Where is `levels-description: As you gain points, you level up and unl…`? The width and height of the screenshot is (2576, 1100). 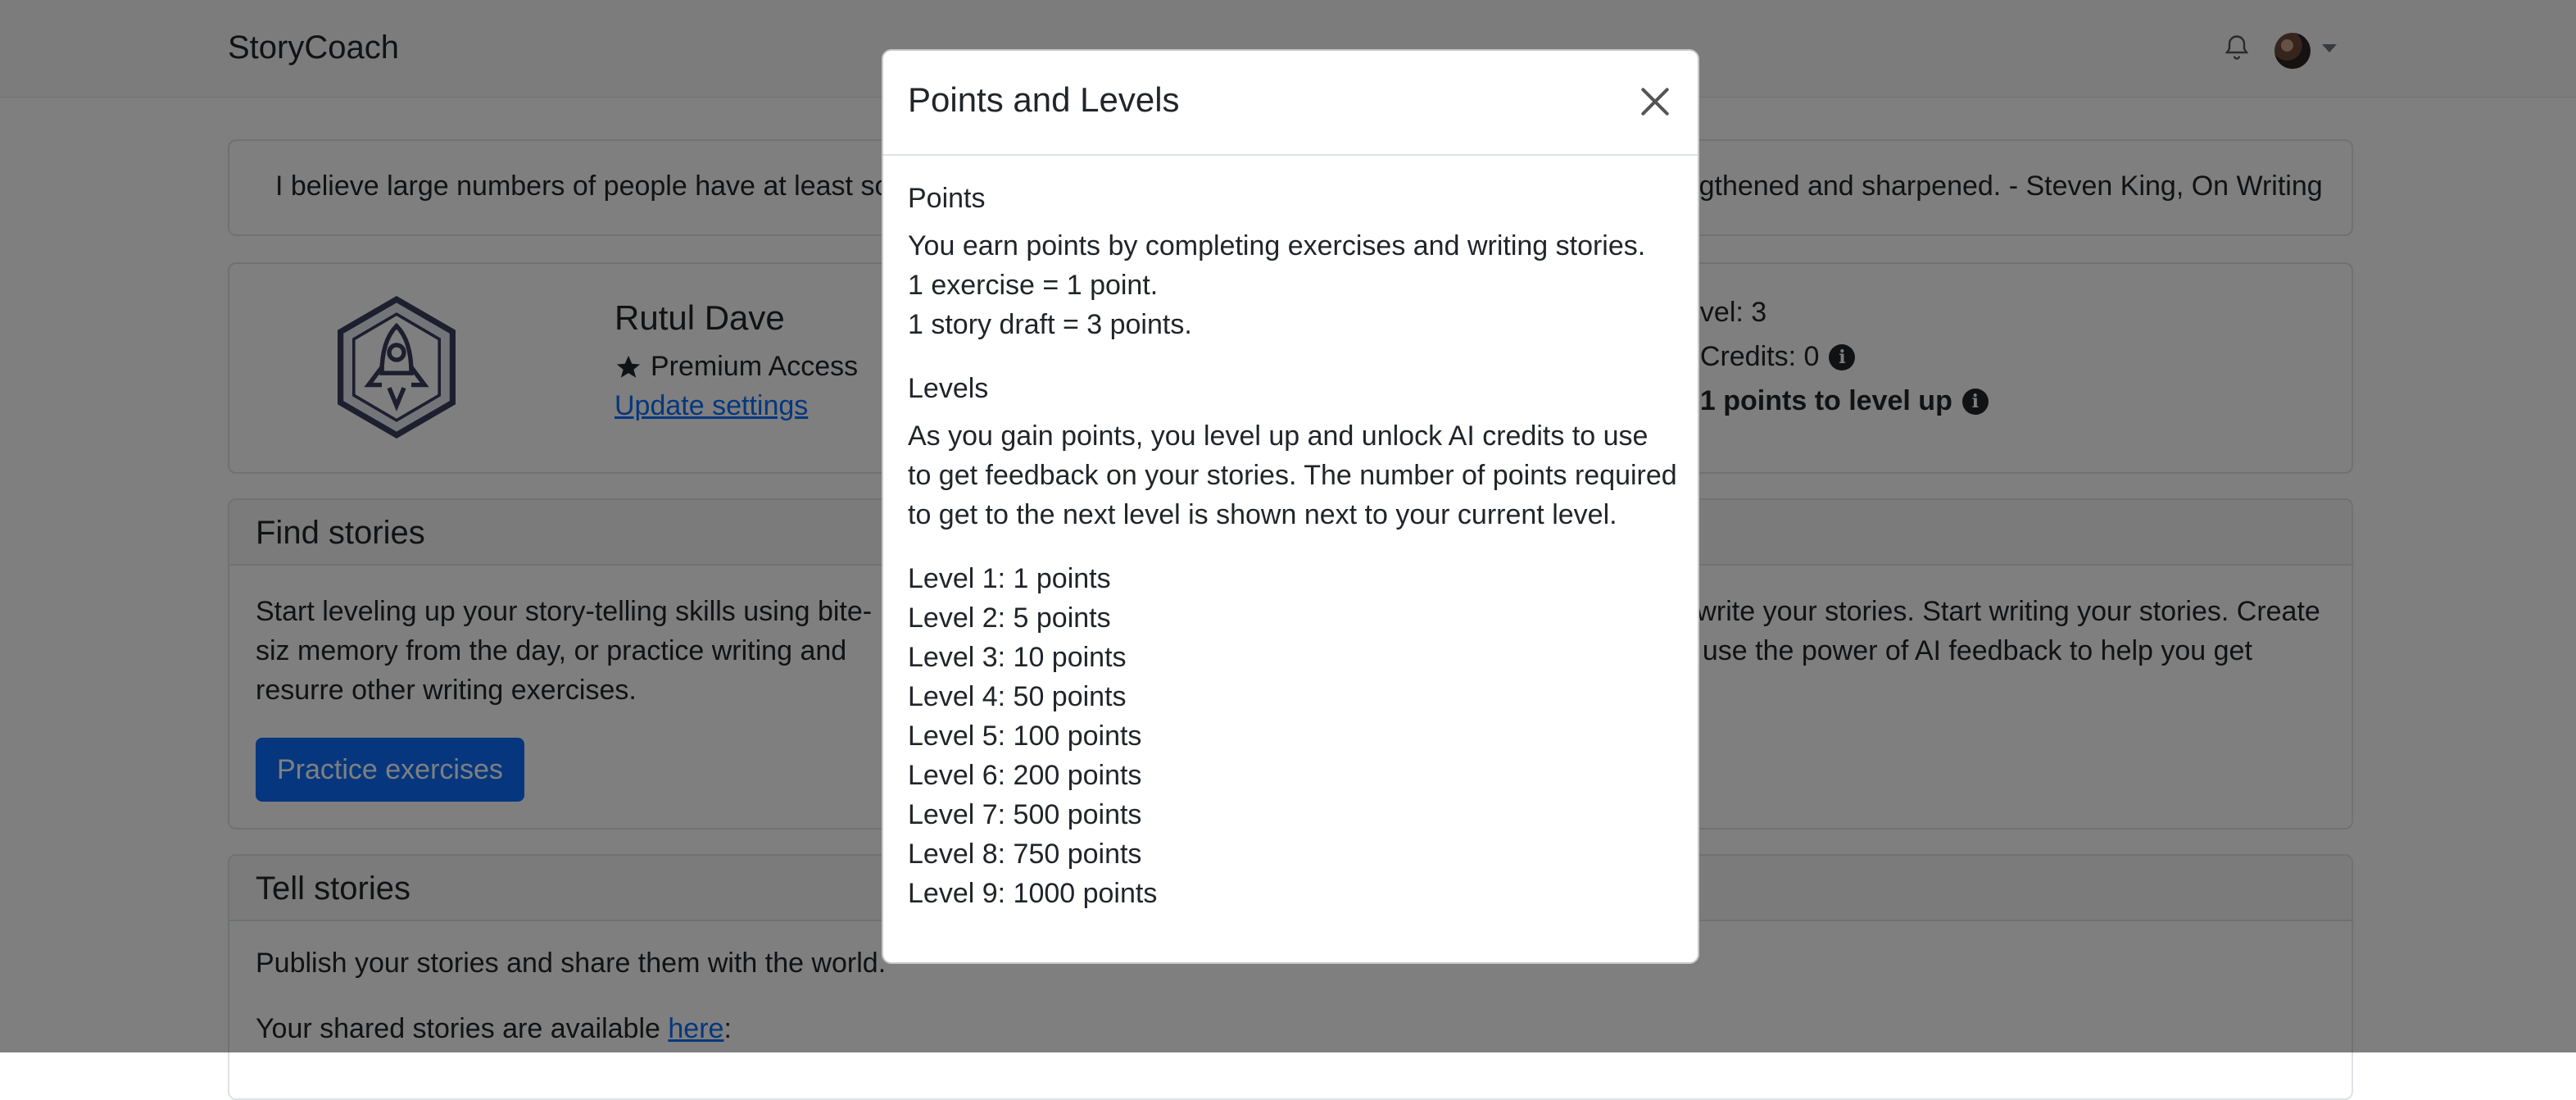
levels-description: As you gain points, you level up and unl… is located at coordinates (1292, 475).